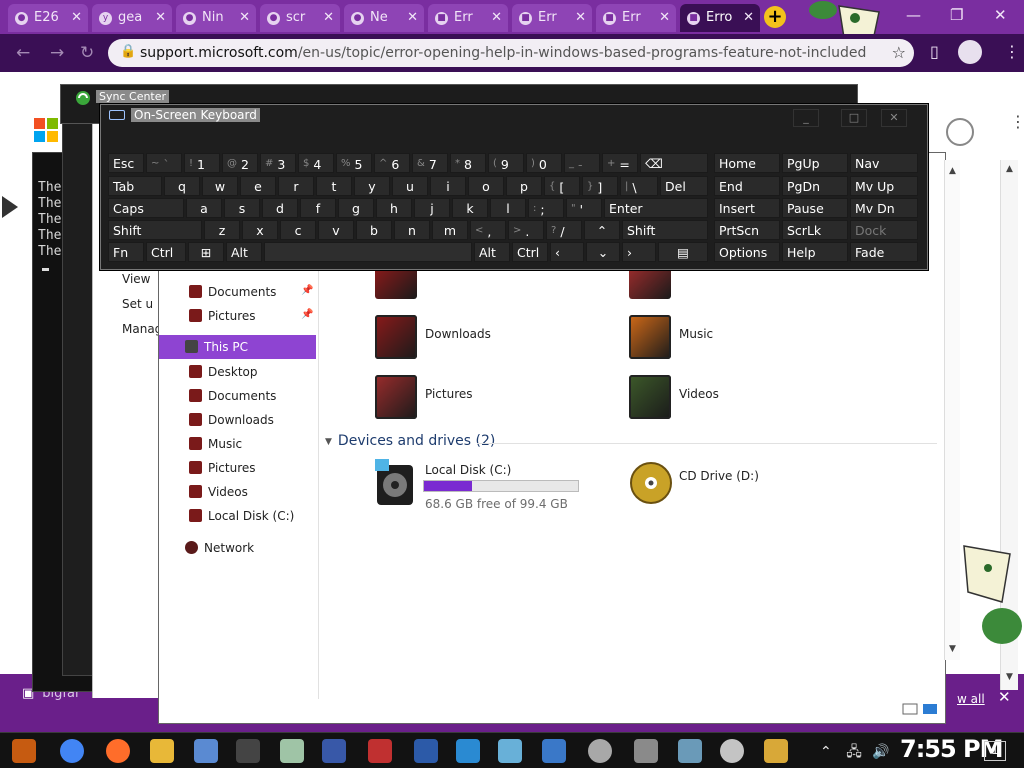  I want to click on key-j: j, so click(432, 208).